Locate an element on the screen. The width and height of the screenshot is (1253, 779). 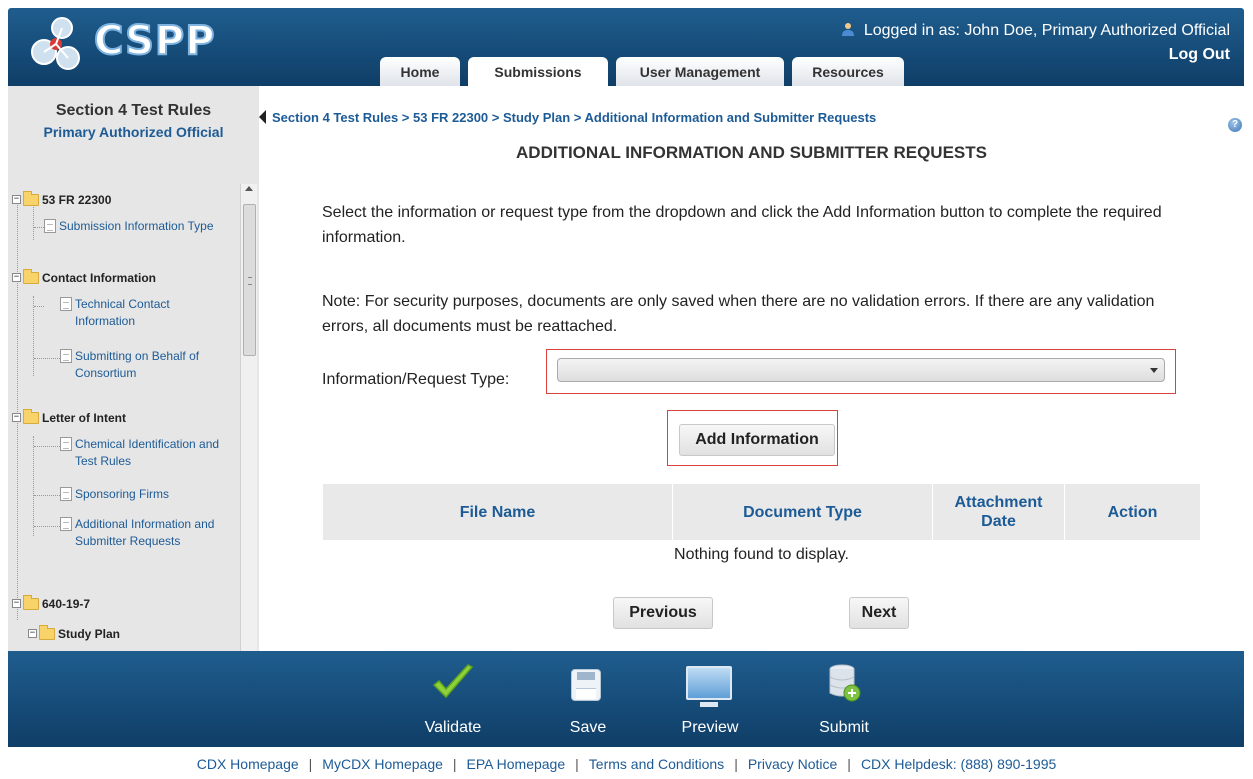
tree-label-submission-info: Submission Information Type is located at coordinates (136, 226).